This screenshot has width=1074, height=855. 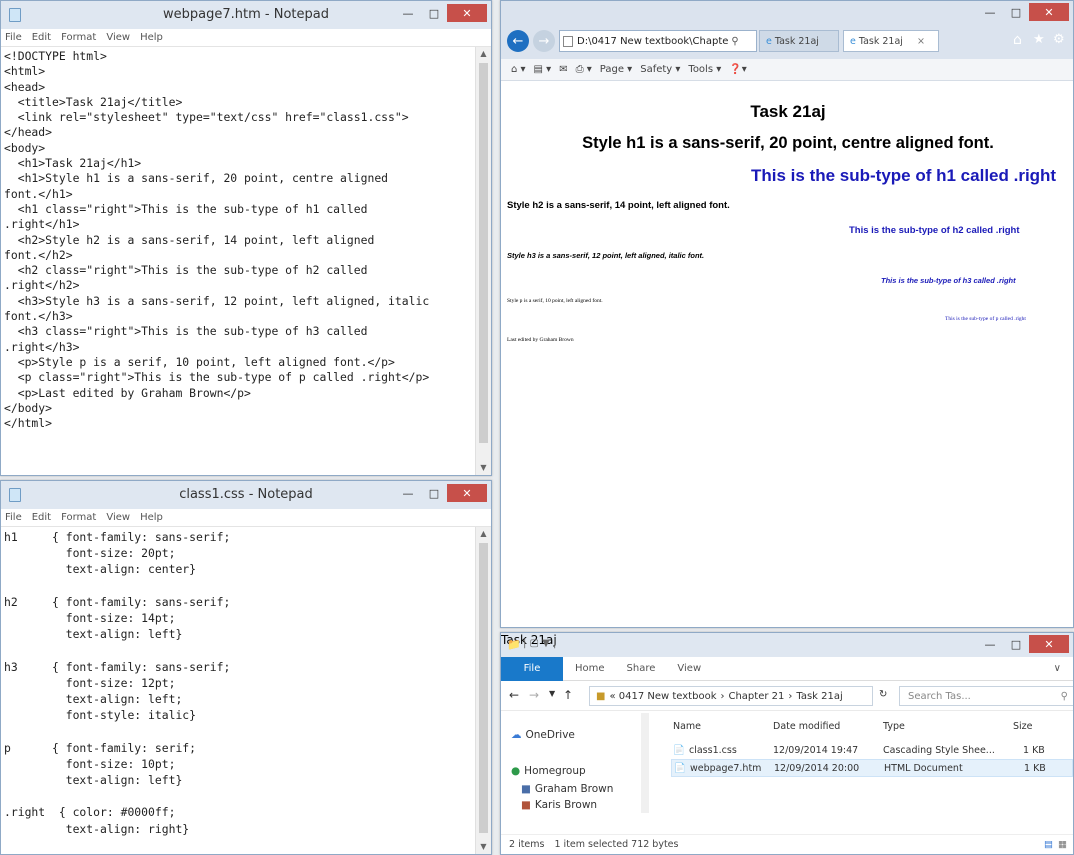 I want to click on title-bar: class1.css - Notepad — □ ✕, so click(x=246, y=495).